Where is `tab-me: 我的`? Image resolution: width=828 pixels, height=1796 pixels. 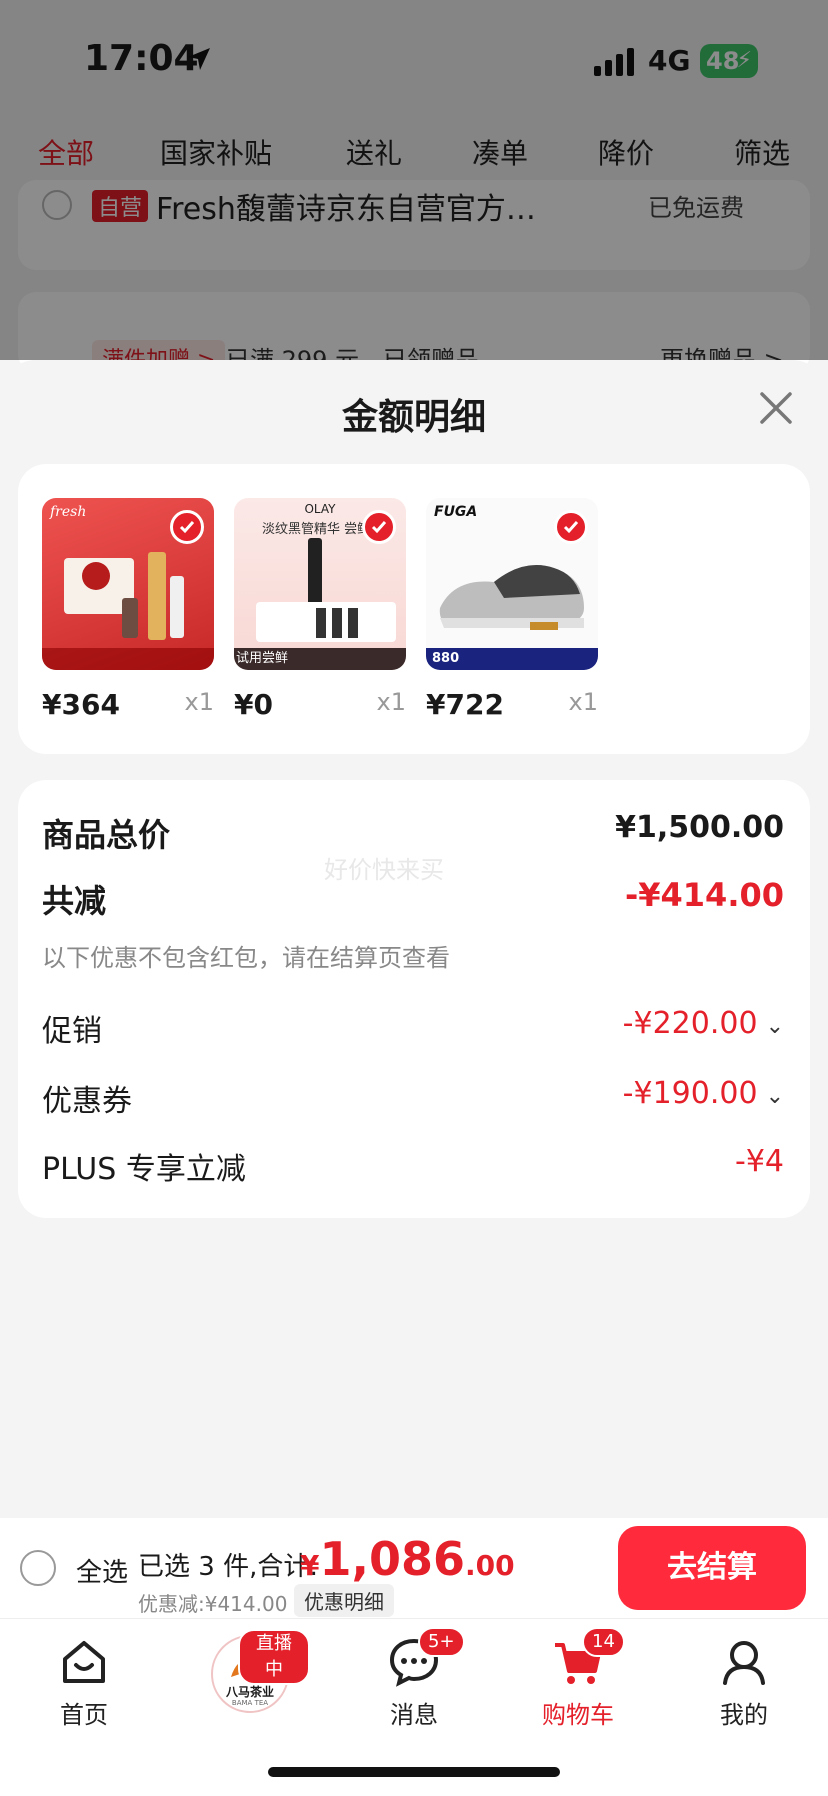 tab-me: 我的 is located at coordinates (744, 1682).